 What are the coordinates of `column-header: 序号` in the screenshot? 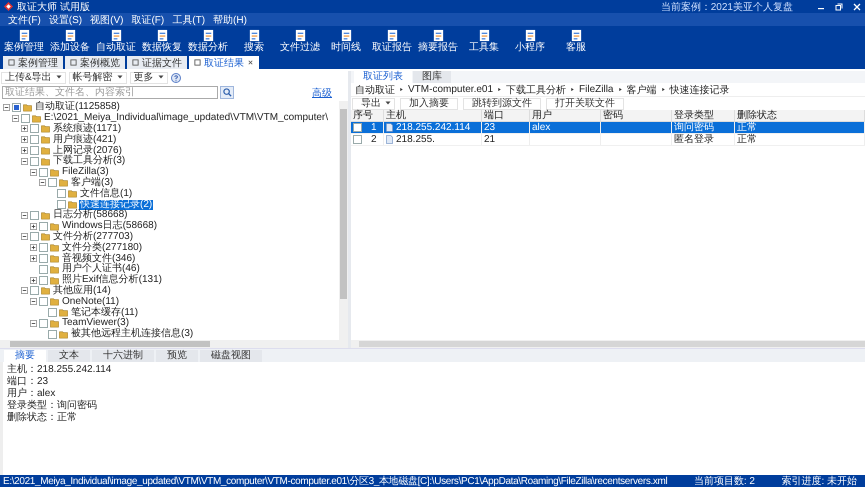 It's located at (367, 115).